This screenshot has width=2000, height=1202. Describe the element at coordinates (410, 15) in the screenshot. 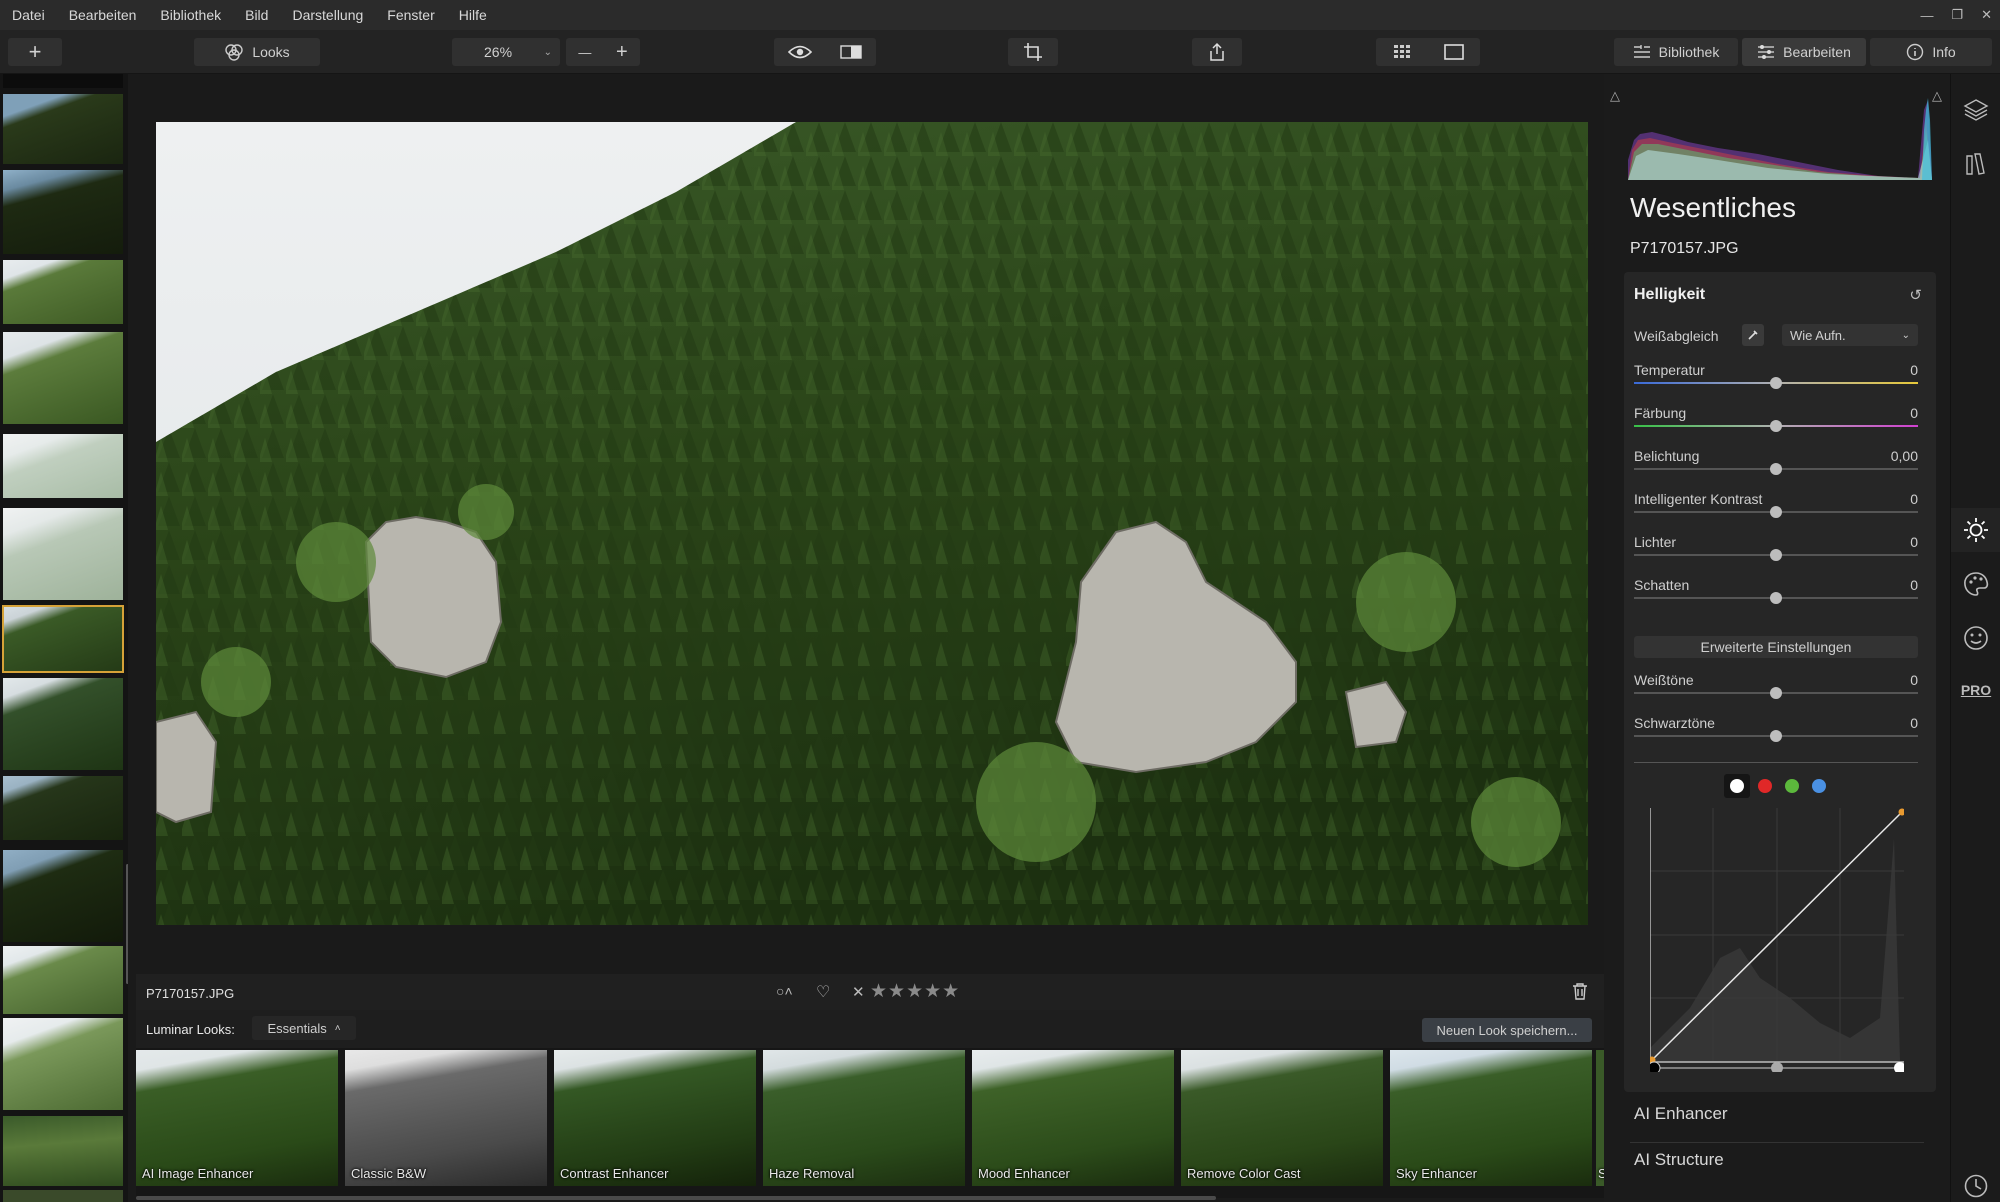

I see `menu-window: Fenster` at that location.